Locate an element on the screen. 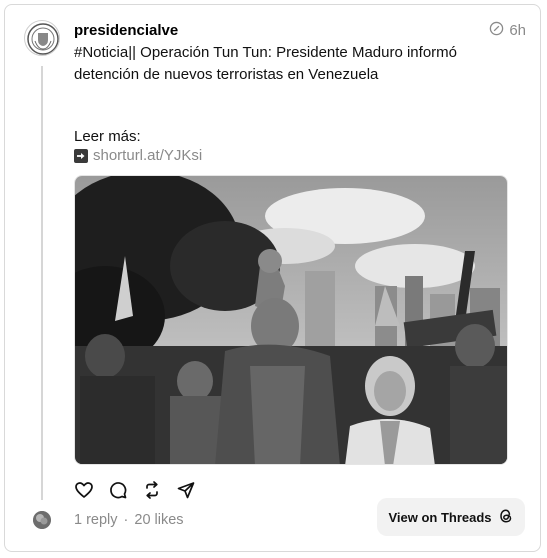 The height and width of the screenshot is (558, 547). post-stats: 1 reply · 20 likes is located at coordinates (129, 520).